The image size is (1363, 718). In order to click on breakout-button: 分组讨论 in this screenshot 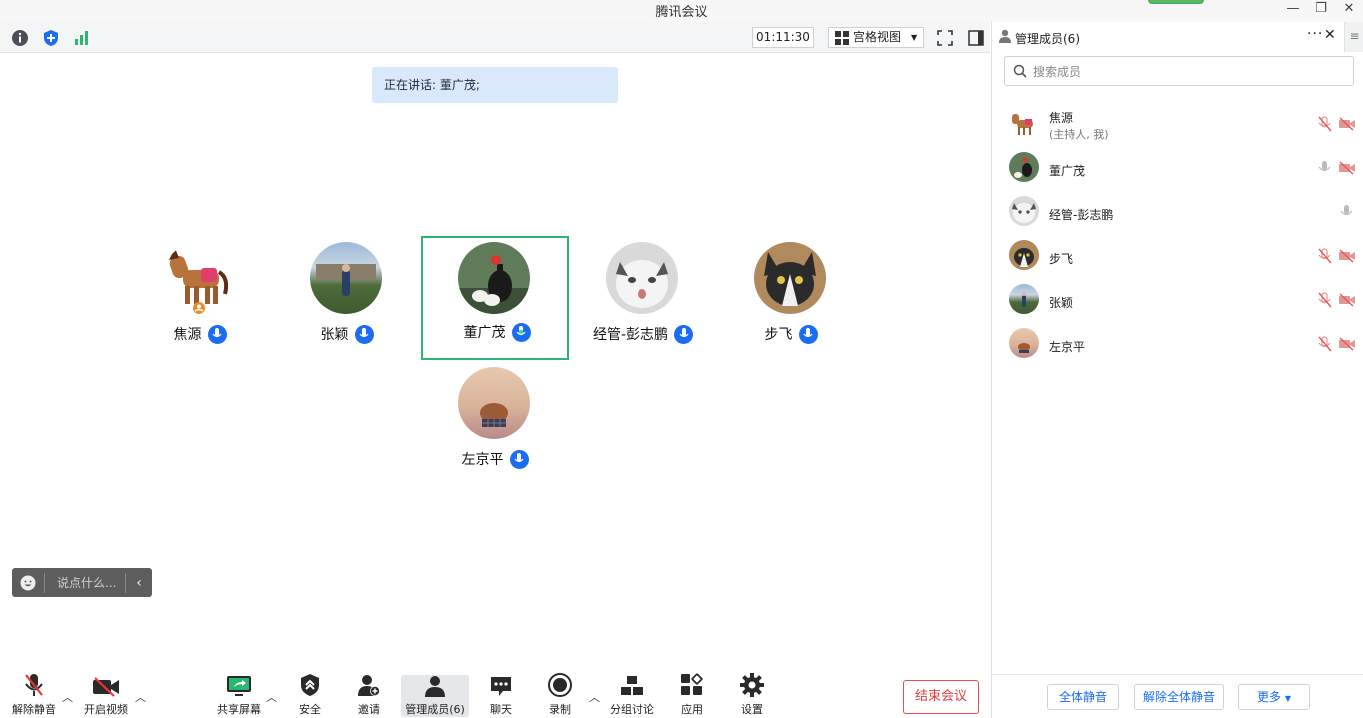, I will do `click(632, 694)`.